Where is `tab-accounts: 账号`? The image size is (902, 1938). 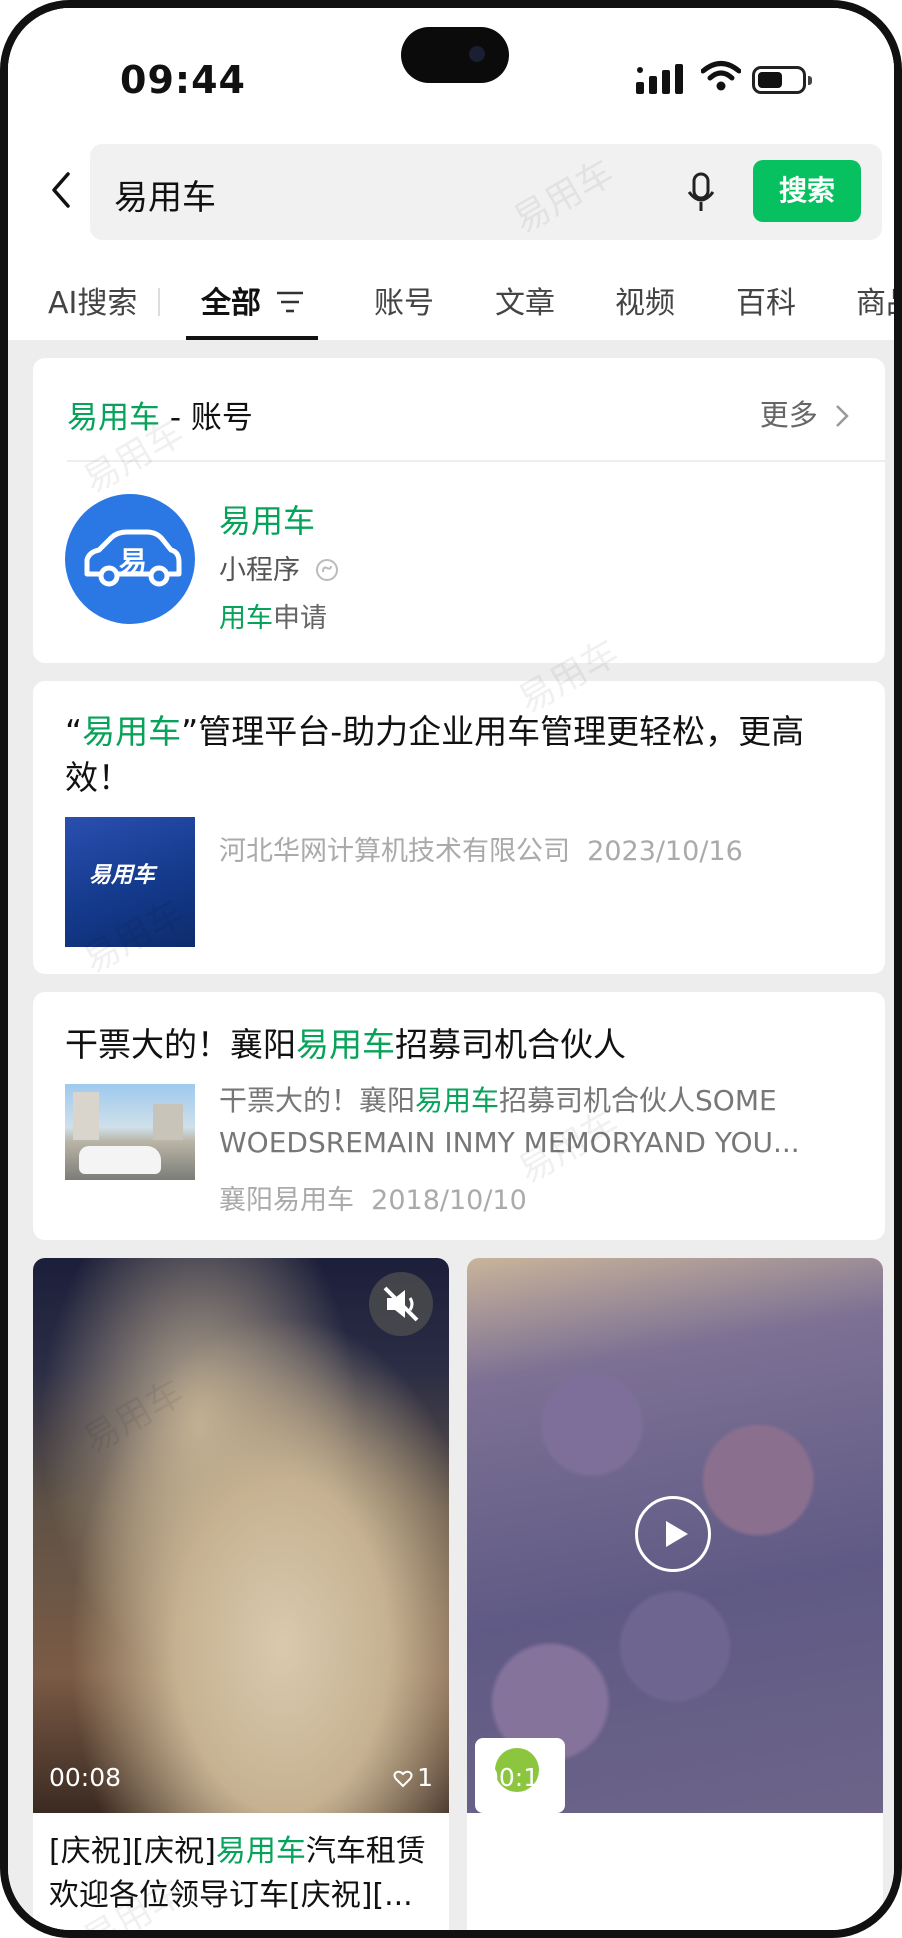 tab-accounts: 账号 is located at coordinates (404, 300).